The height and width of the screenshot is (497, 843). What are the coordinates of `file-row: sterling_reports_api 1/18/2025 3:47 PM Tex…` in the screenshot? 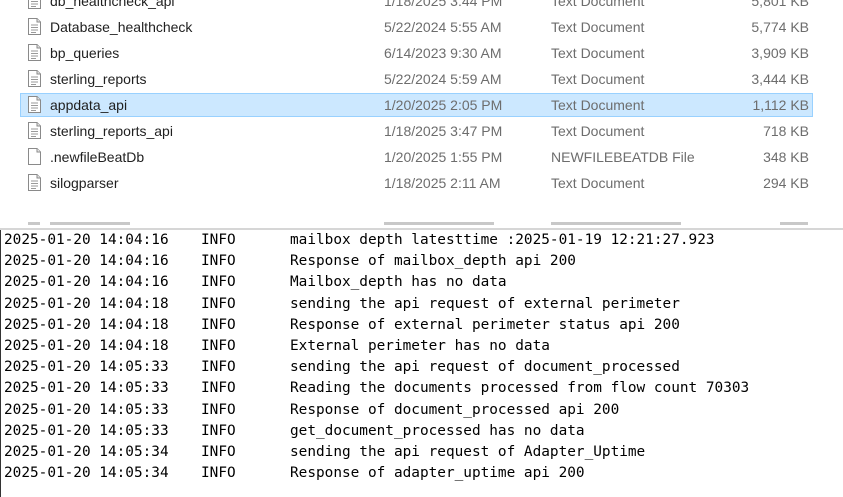 It's located at (421, 131).